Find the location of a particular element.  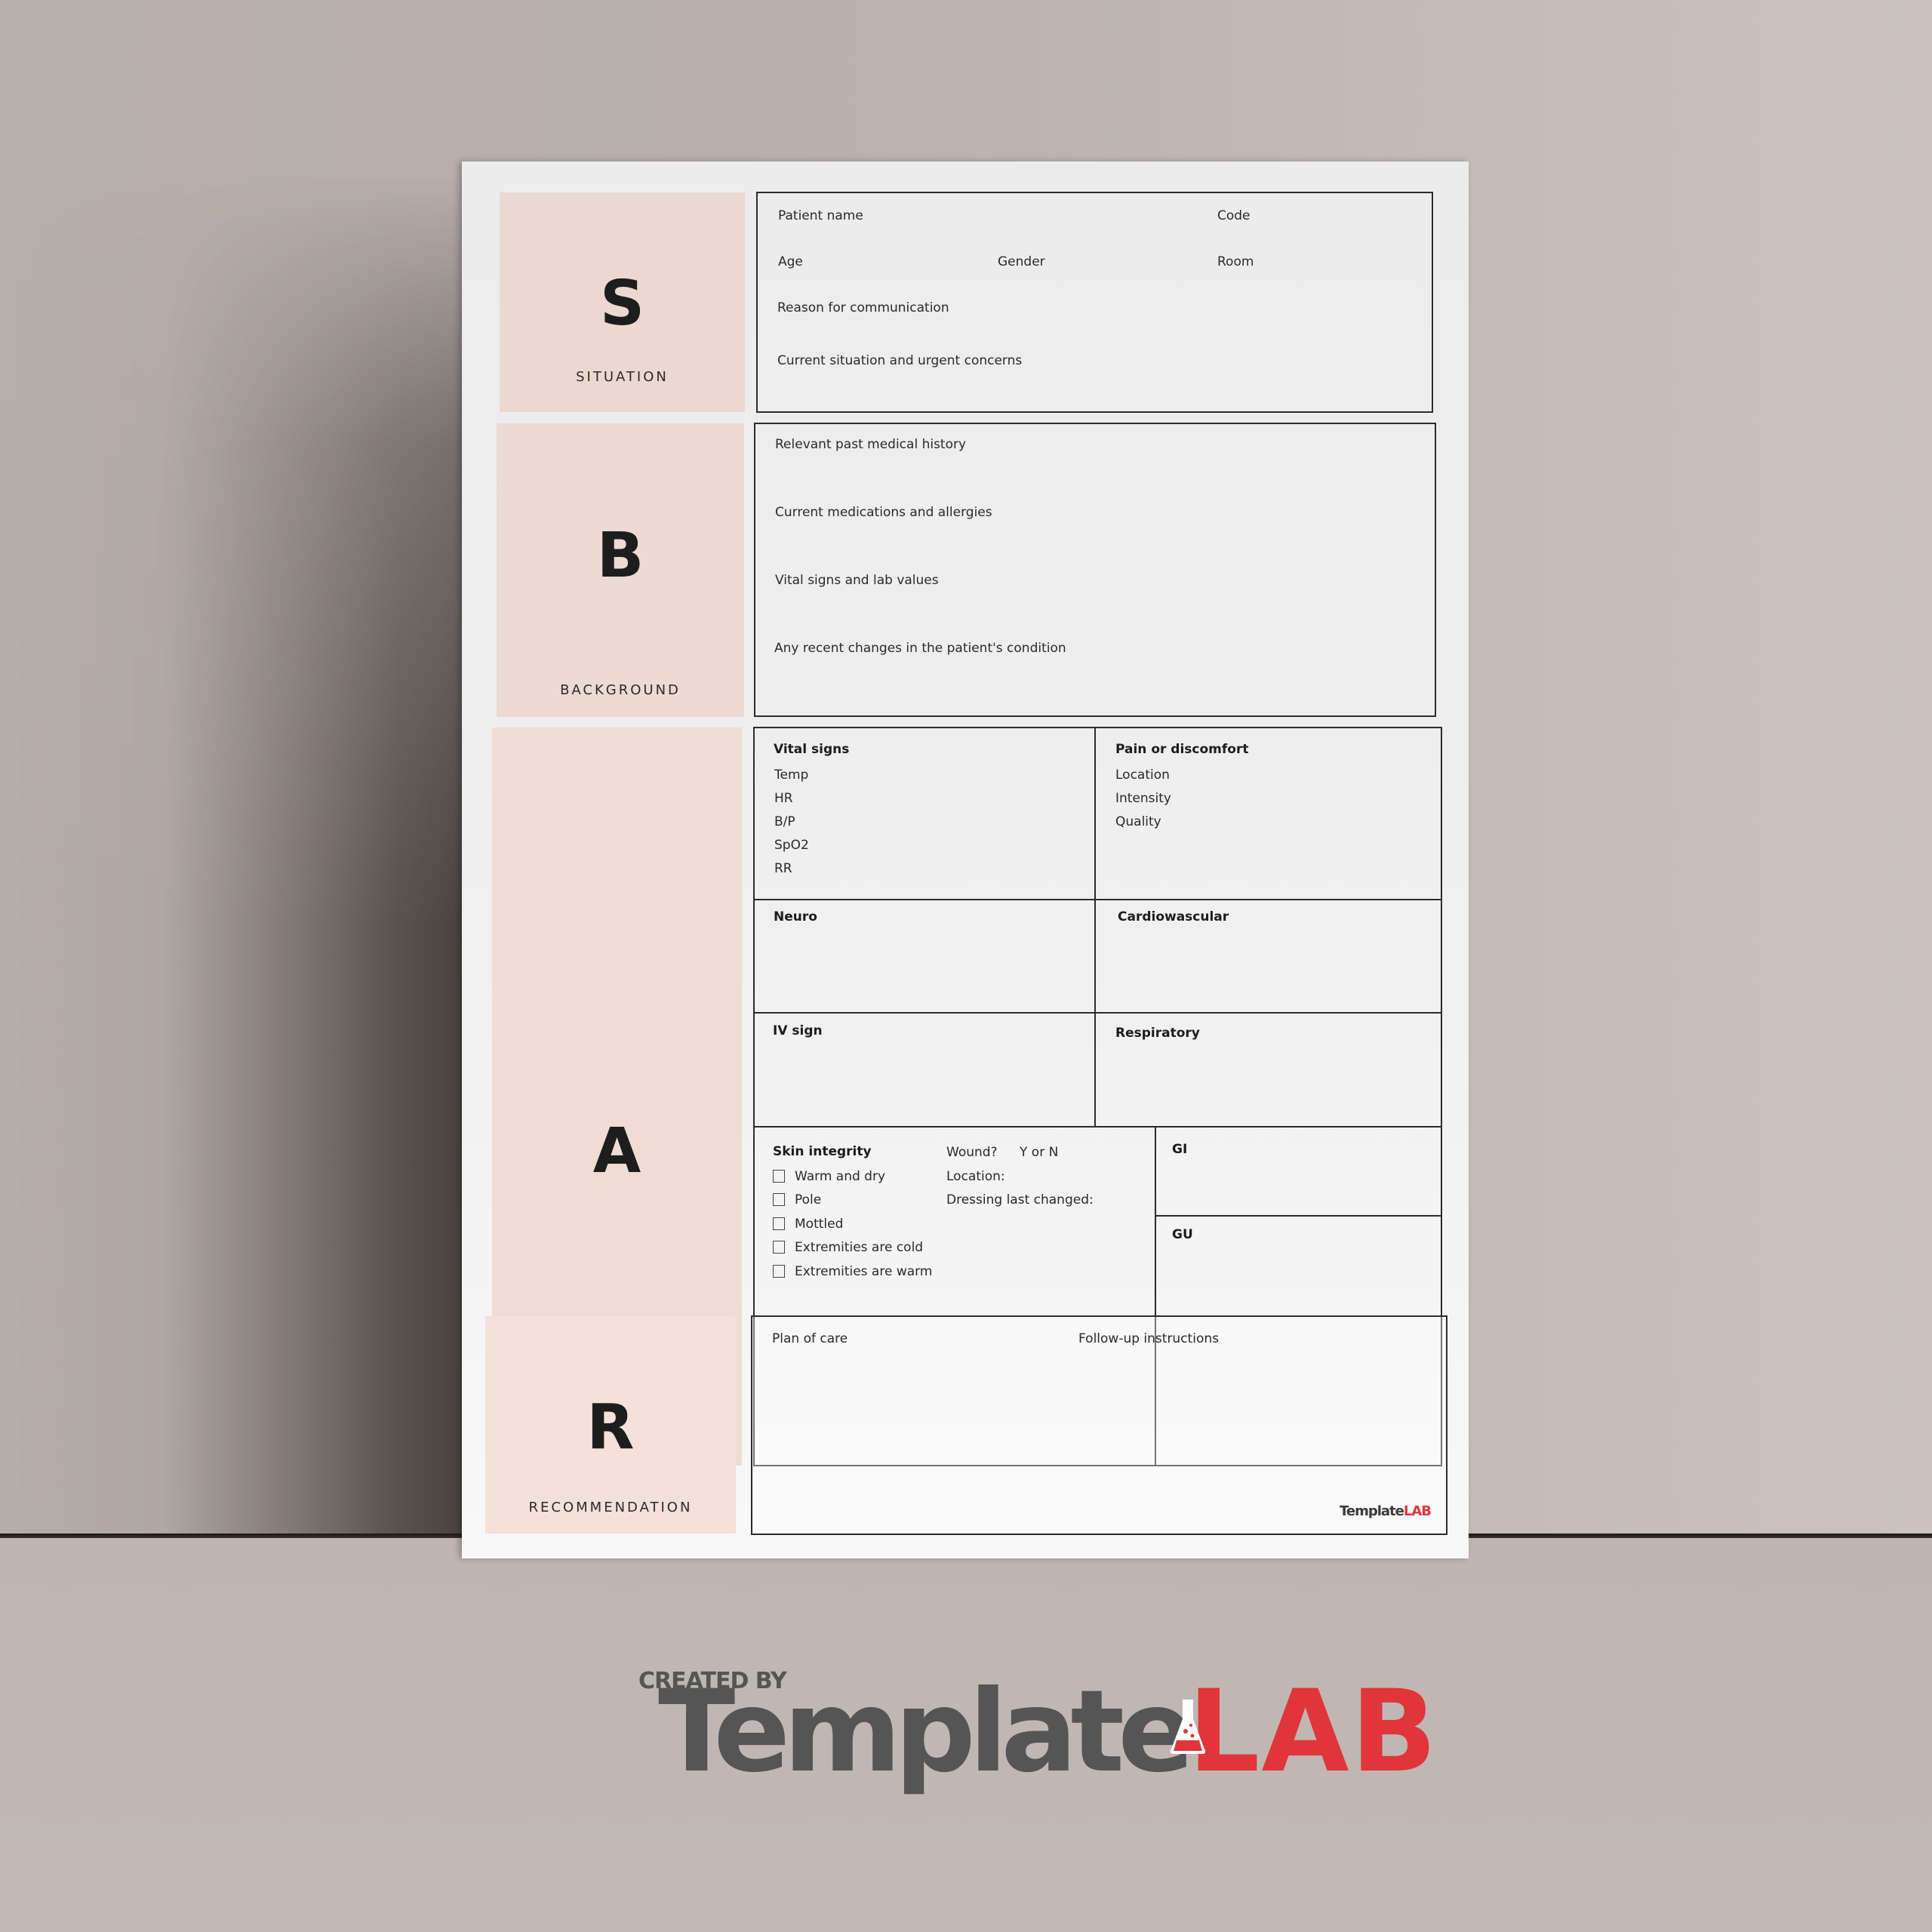

vital-temp-field: Temp is located at coordinates (791, 775).